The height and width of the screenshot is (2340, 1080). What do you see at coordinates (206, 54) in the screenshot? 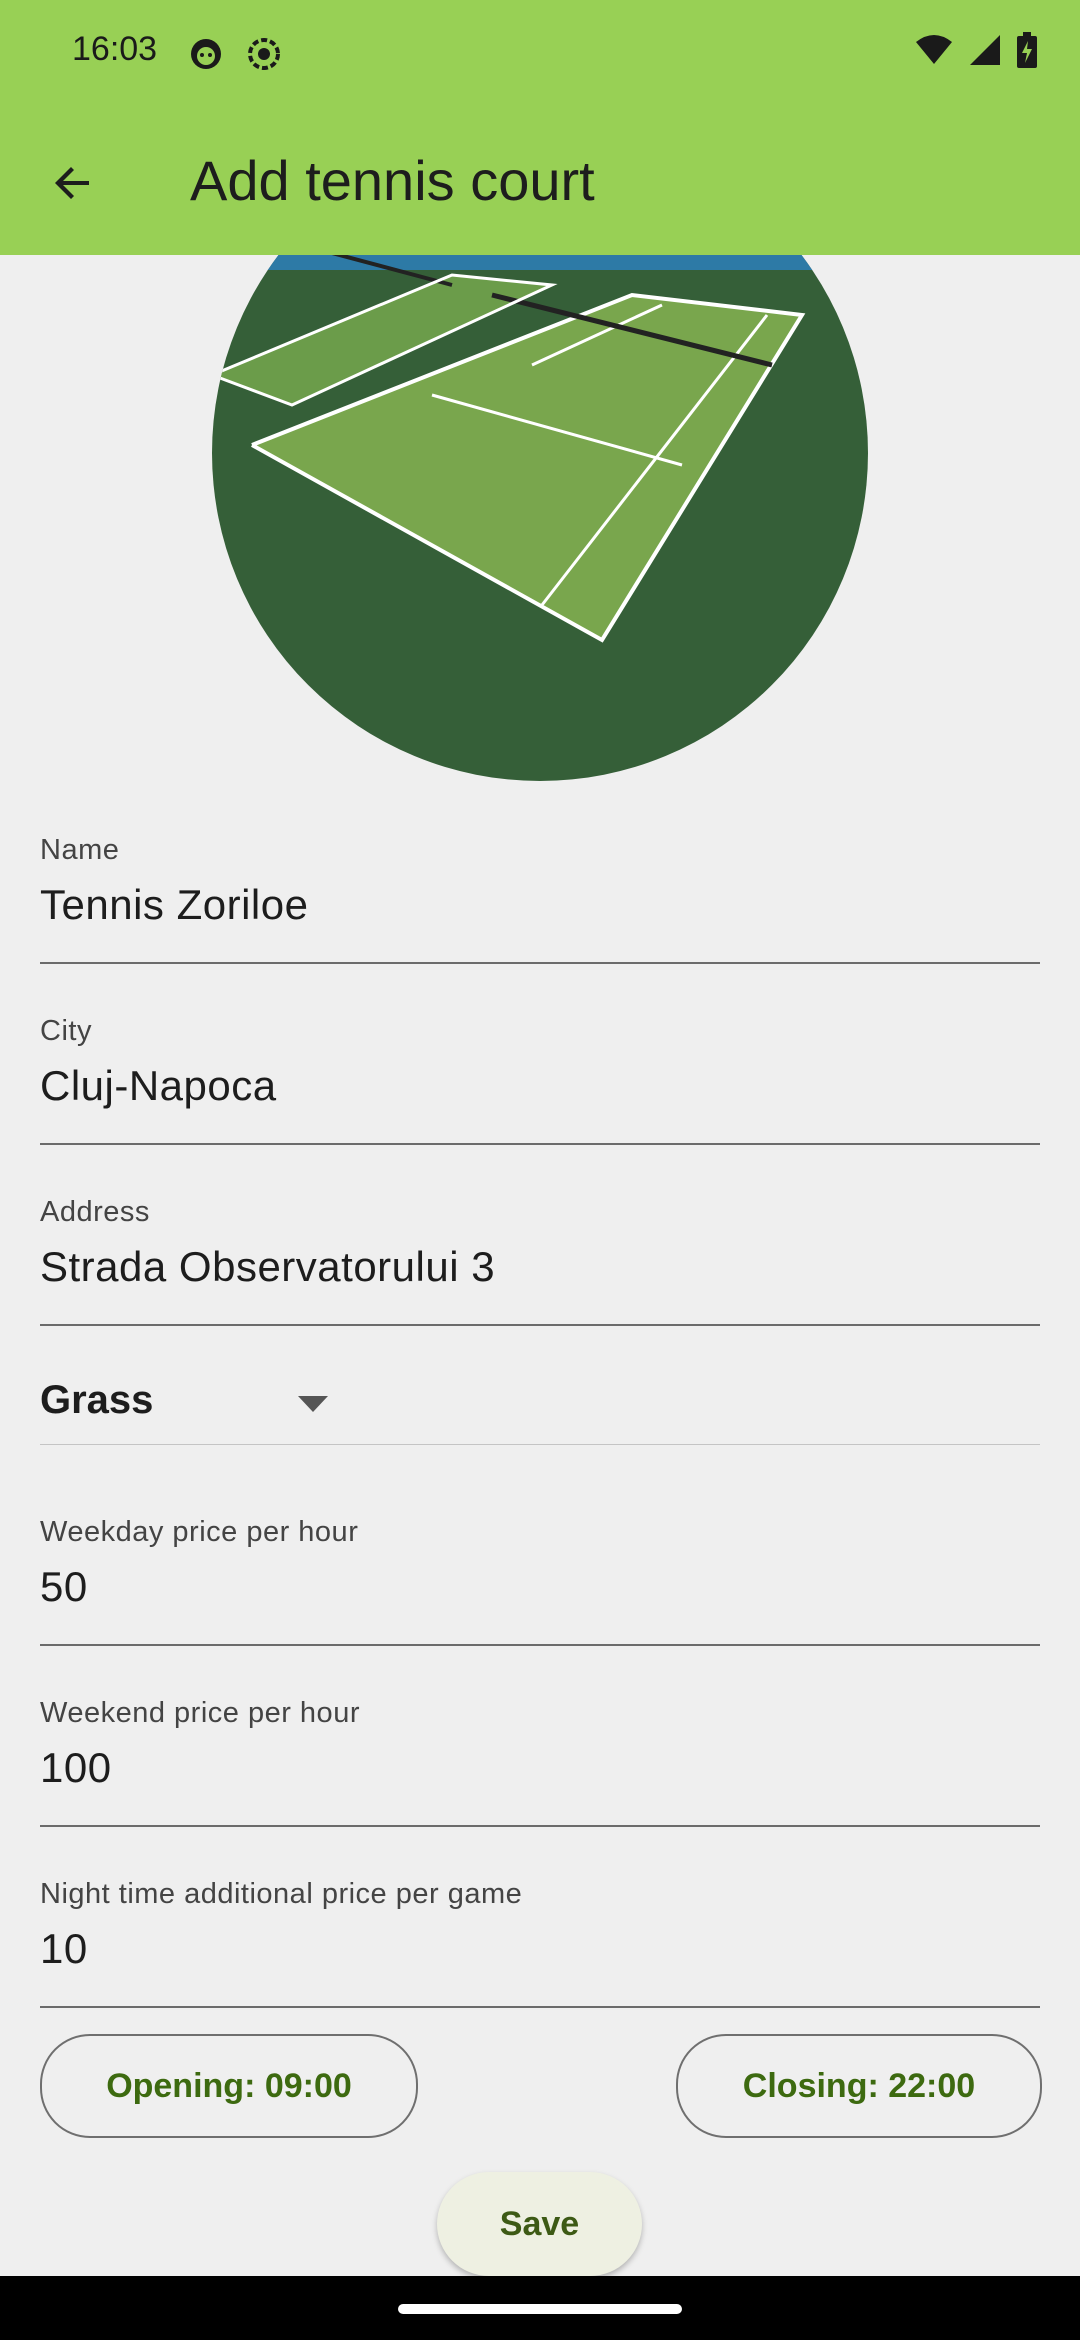
I see `face-icon` at bounding box center [206, 54].